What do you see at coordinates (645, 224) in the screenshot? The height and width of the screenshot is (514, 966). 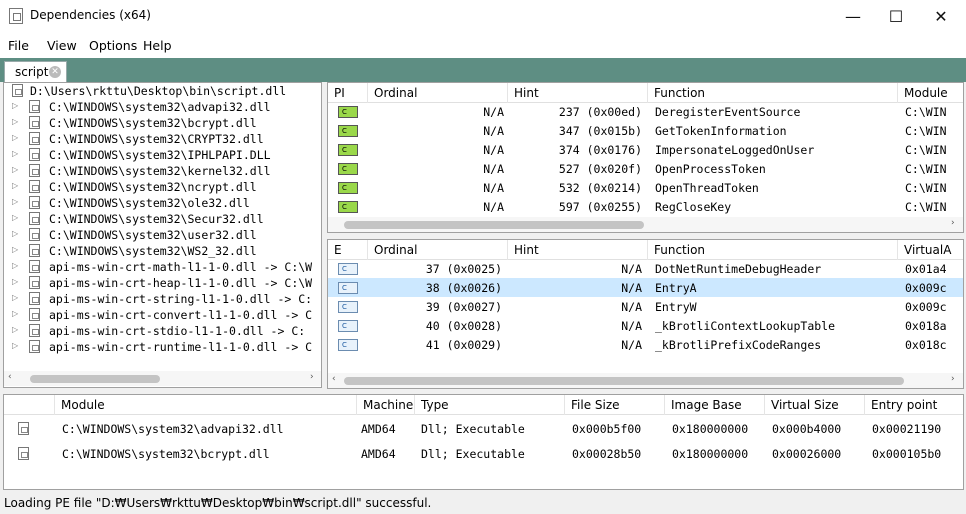 I see `imports-hscroll: ›` at bounding box center [645, 224].